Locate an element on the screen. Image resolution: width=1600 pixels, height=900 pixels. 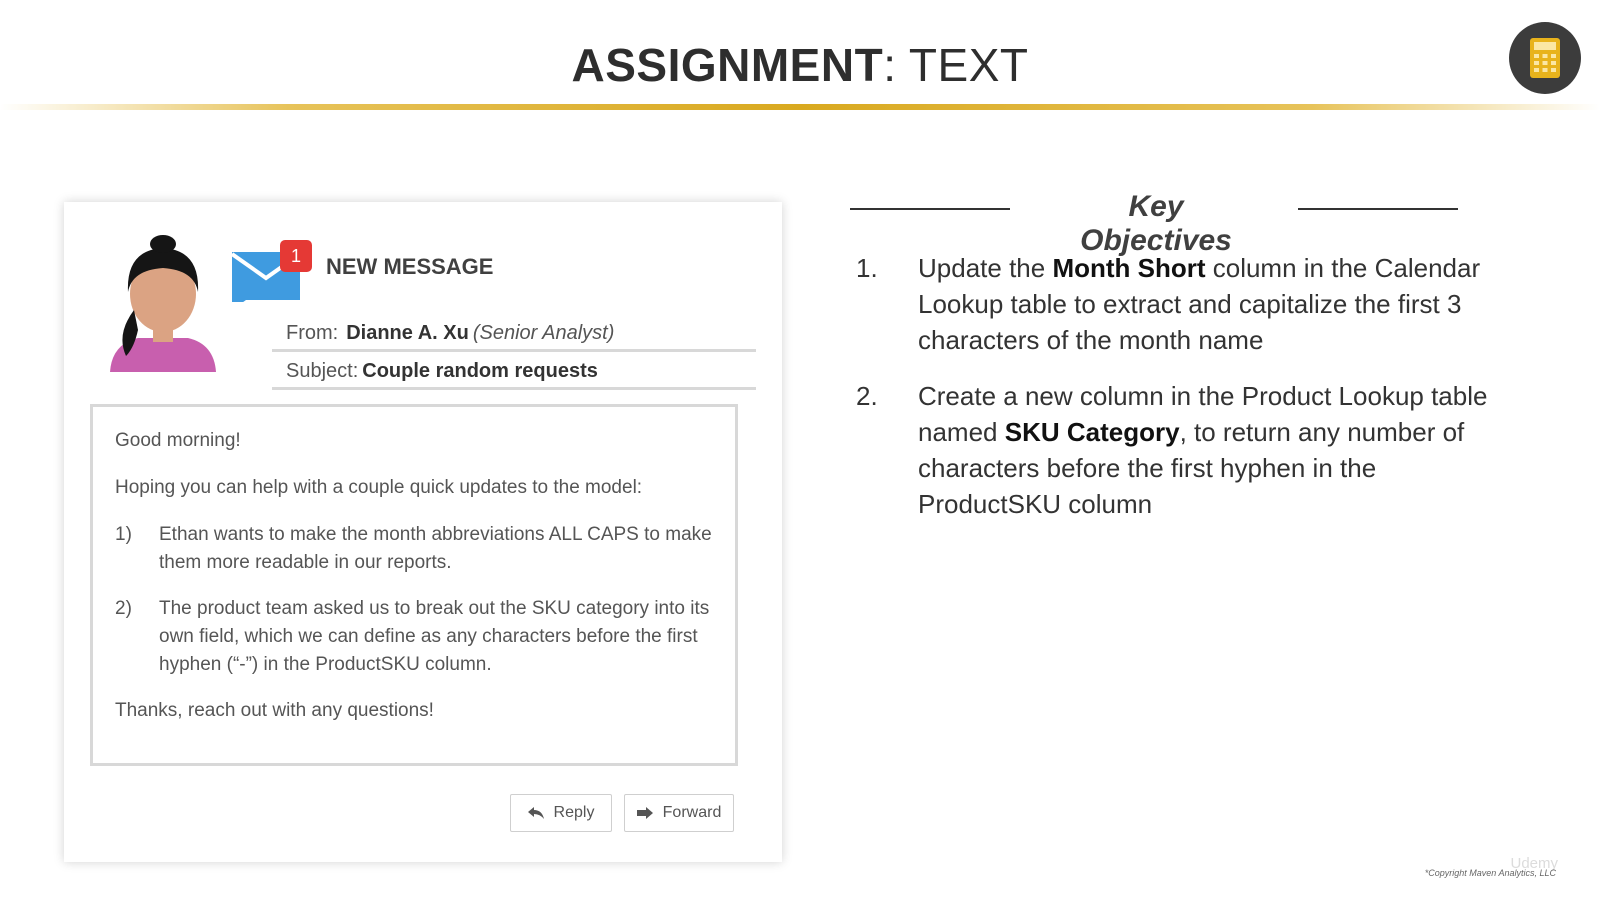
reply-label: Reply is located at coordinates (574, 812).